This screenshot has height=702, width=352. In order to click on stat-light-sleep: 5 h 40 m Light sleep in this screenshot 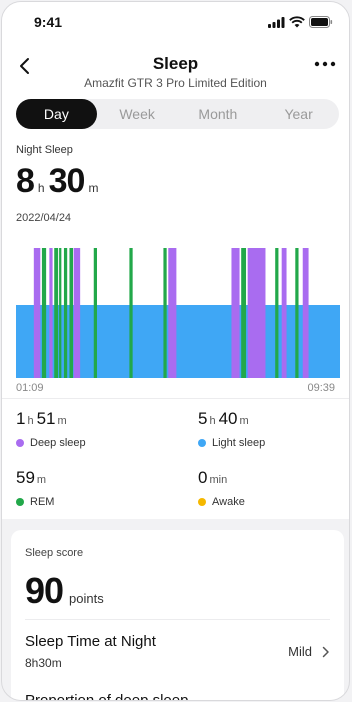, I will do `click(231, 429)`.